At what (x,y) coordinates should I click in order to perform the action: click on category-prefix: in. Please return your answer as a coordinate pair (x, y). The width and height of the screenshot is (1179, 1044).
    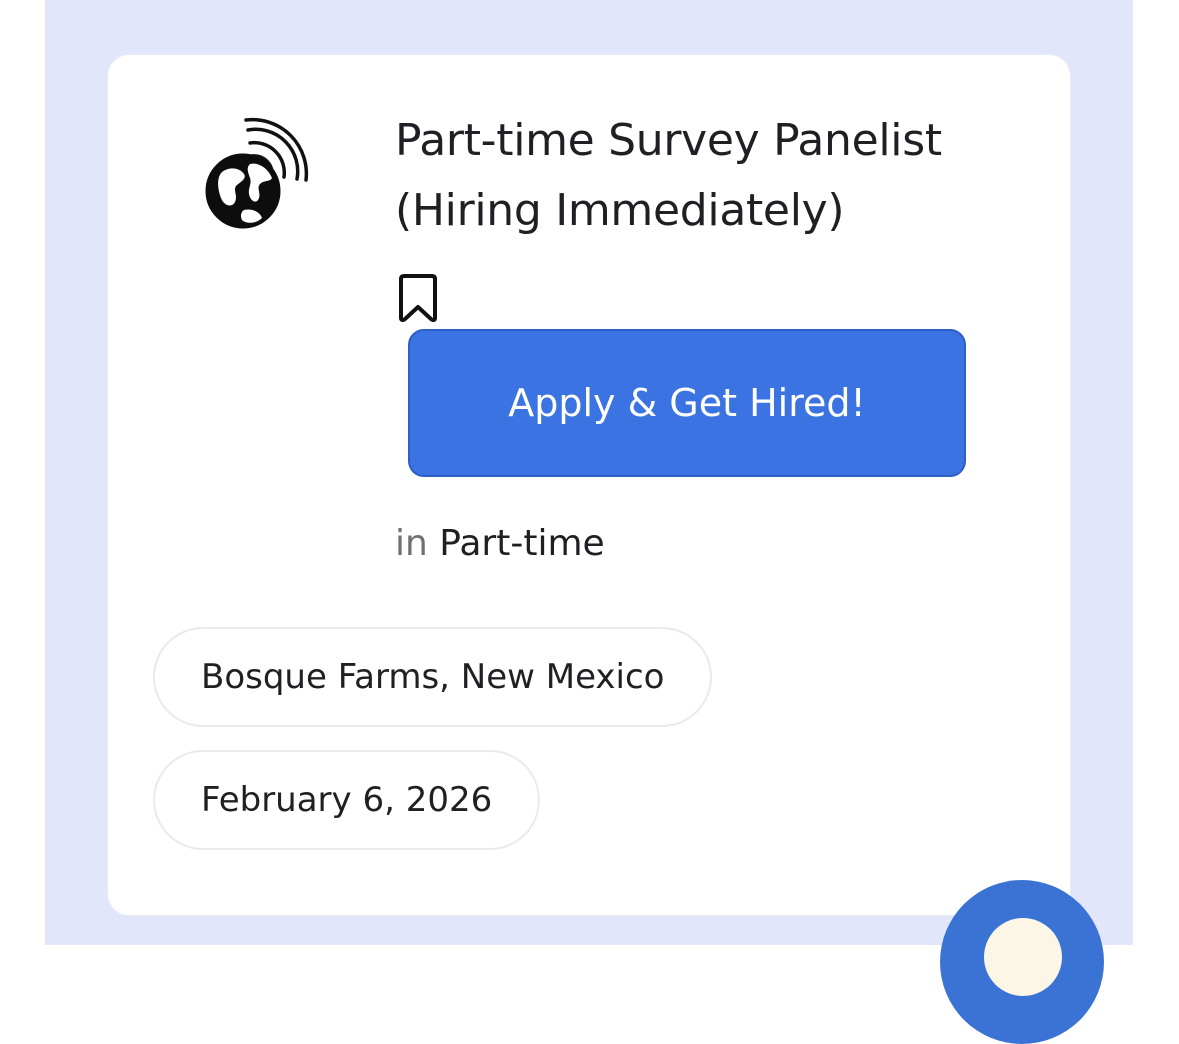
    Looking at the image, I should click on (411, 543).